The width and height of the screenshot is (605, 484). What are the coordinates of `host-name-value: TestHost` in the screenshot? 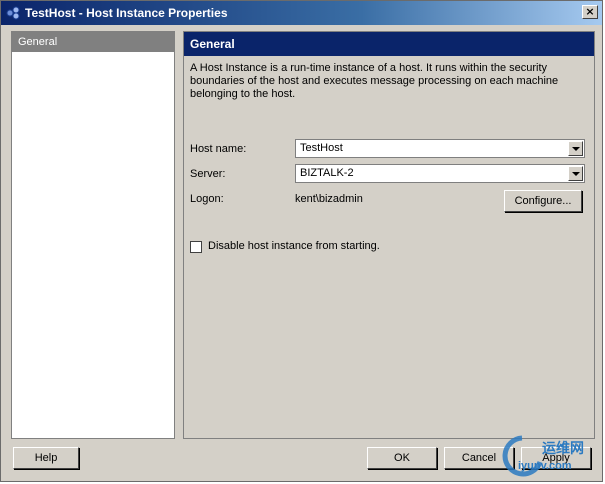 It's located at (321, 148).